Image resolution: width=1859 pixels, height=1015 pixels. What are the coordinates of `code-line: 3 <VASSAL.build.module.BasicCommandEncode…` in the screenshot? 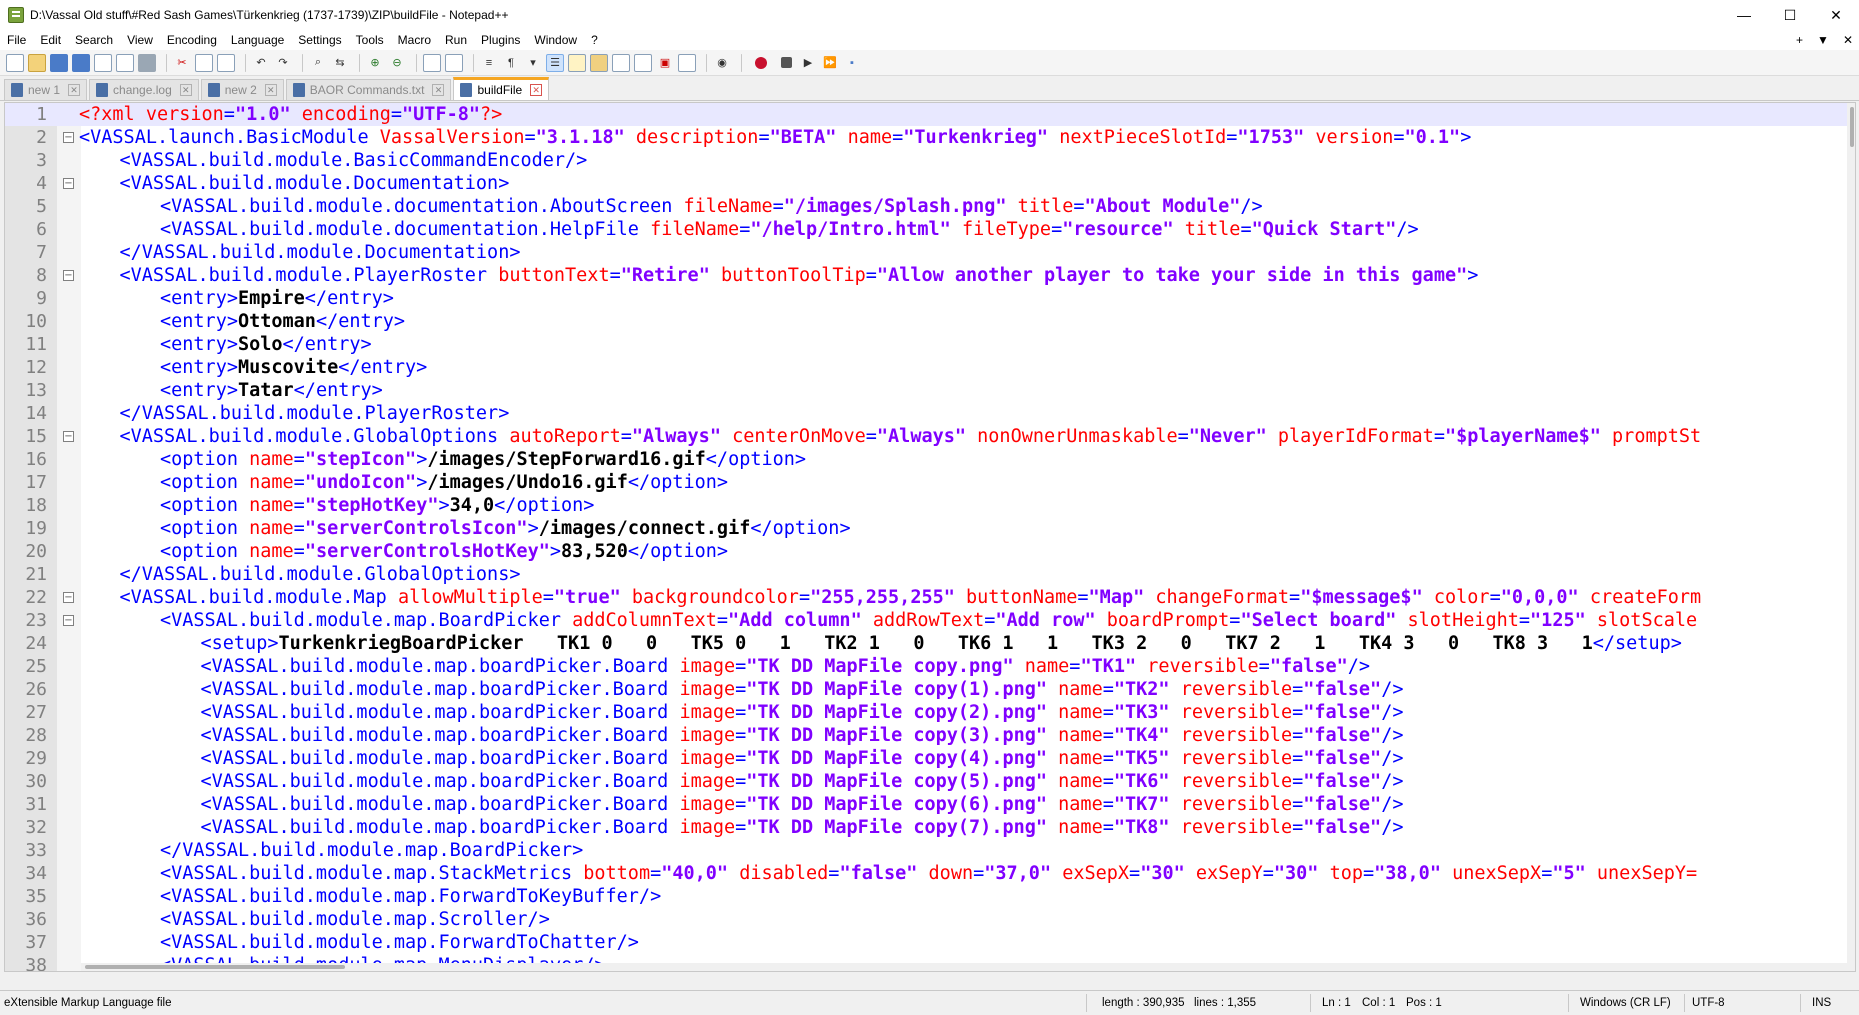 It's located at (930, 160).